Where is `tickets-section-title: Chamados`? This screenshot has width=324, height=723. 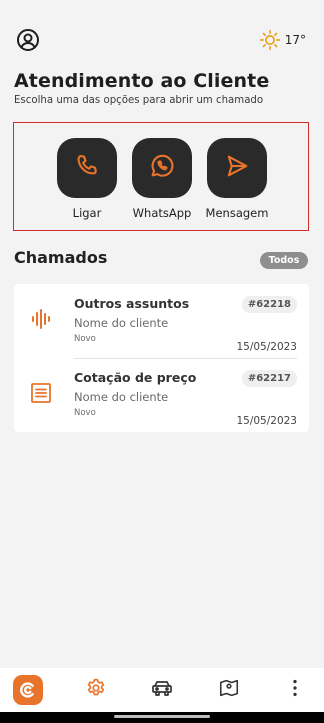
tickets-section-title: Chamados is located at coordinates (61, 257).